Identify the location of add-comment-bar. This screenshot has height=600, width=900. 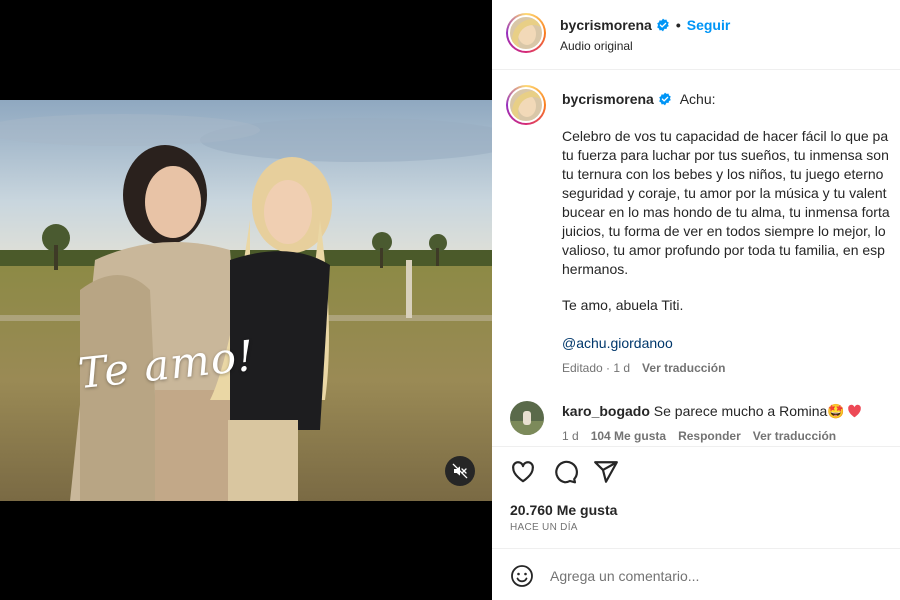
(696, 574).